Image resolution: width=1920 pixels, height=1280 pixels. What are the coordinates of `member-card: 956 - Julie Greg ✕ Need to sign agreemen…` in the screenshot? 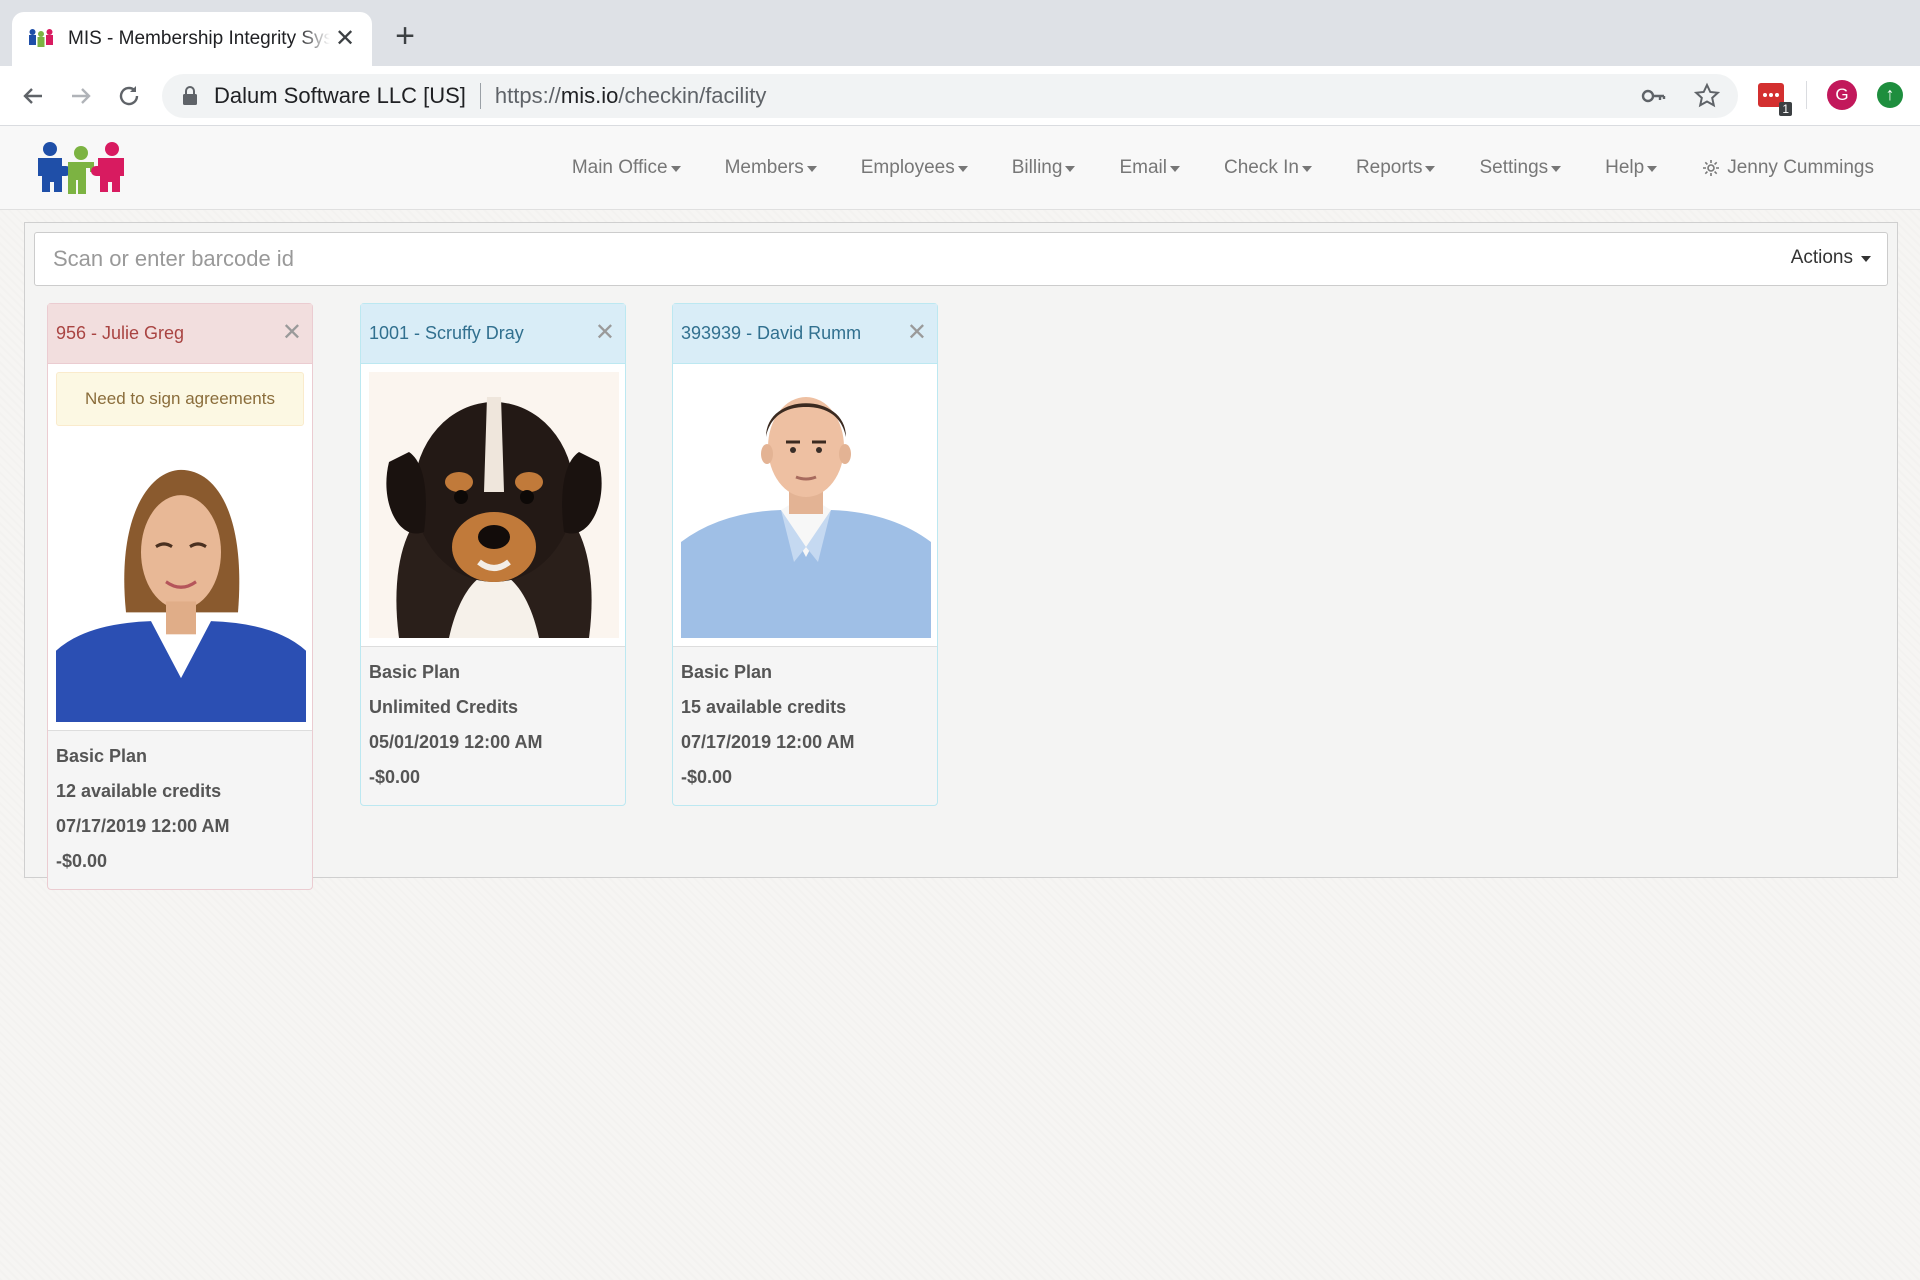 It's located at (180, 596).